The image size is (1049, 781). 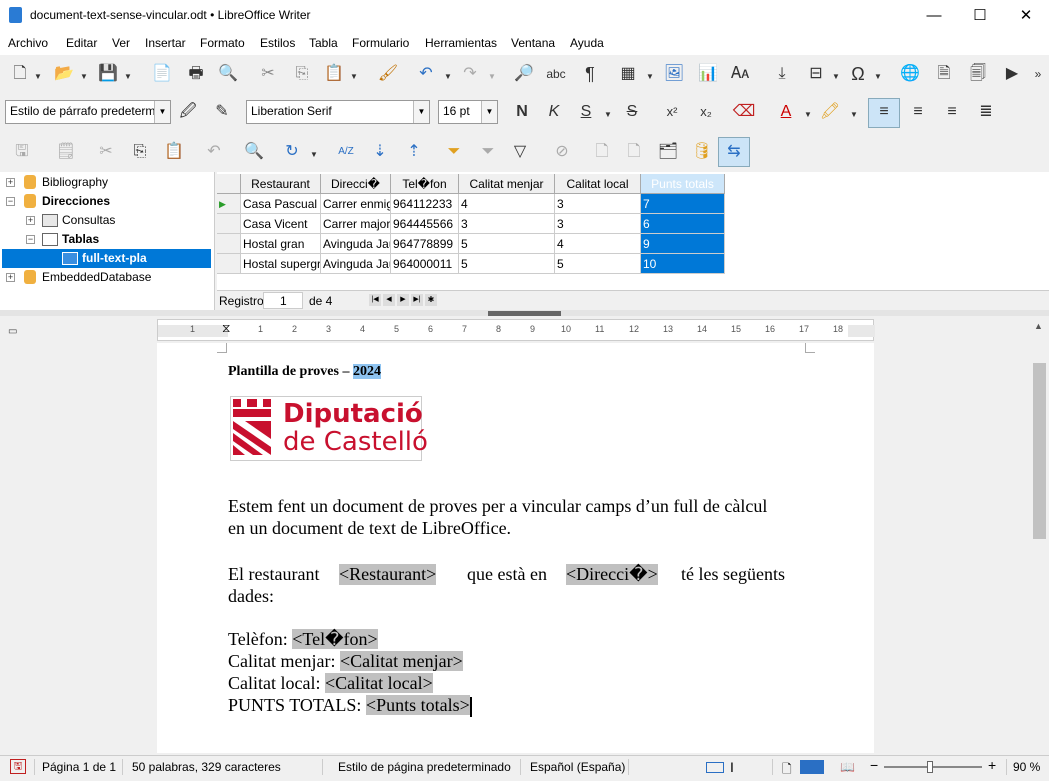 What do you see at coordinates (674, 75) in the screenshot?
I see `insert-image-icon: 🖼` at bounding box center [674, 75].